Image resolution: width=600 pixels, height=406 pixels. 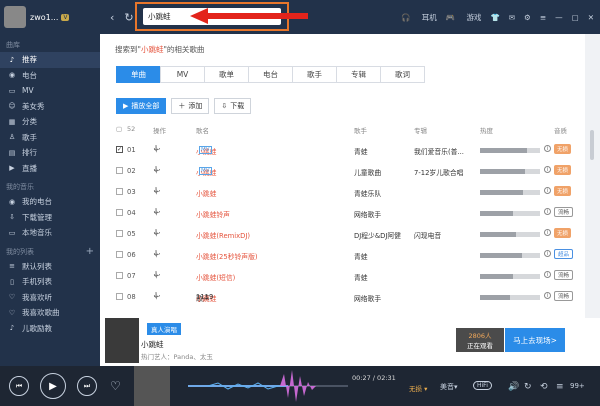 I want to click on live-promo-banner: 真人演唱 小跳蛙 热门艺人：Panda、太玉 2806人 正在观看 马上去现场>, so click(x=350, y=342).